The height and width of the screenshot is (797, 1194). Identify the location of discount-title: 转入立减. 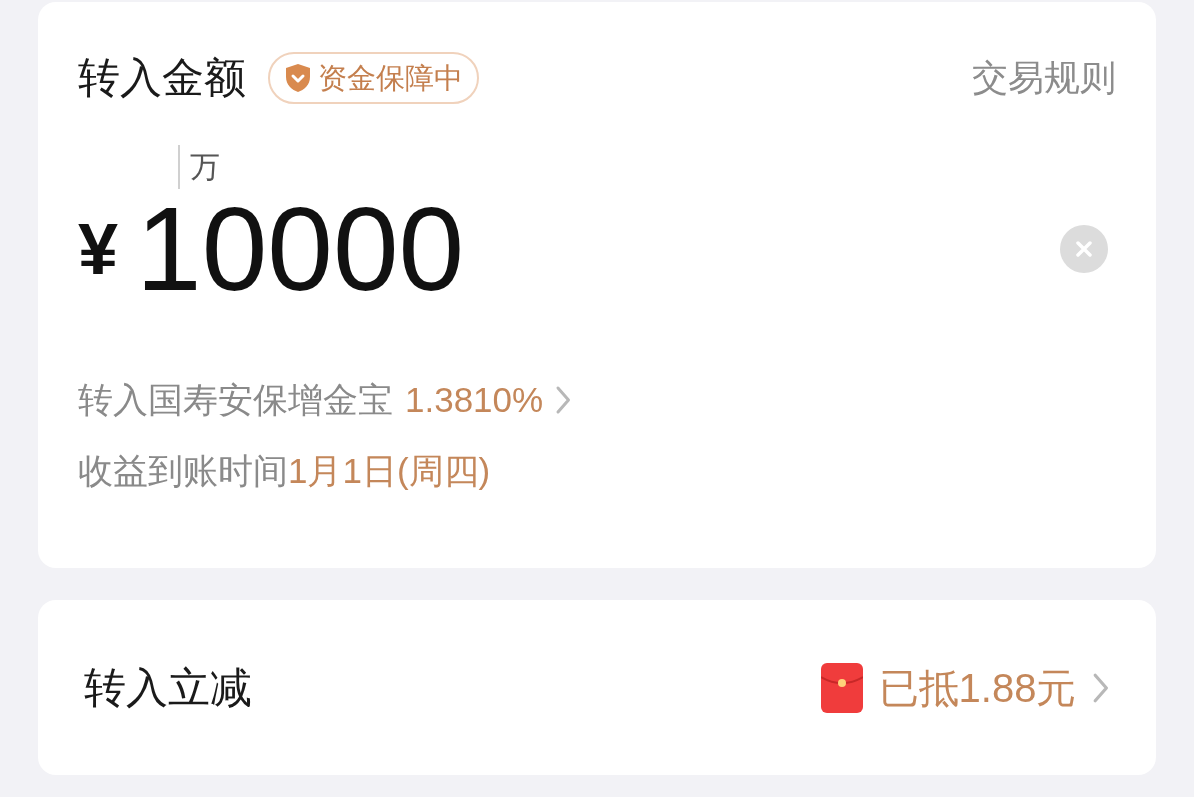
(168, 687).